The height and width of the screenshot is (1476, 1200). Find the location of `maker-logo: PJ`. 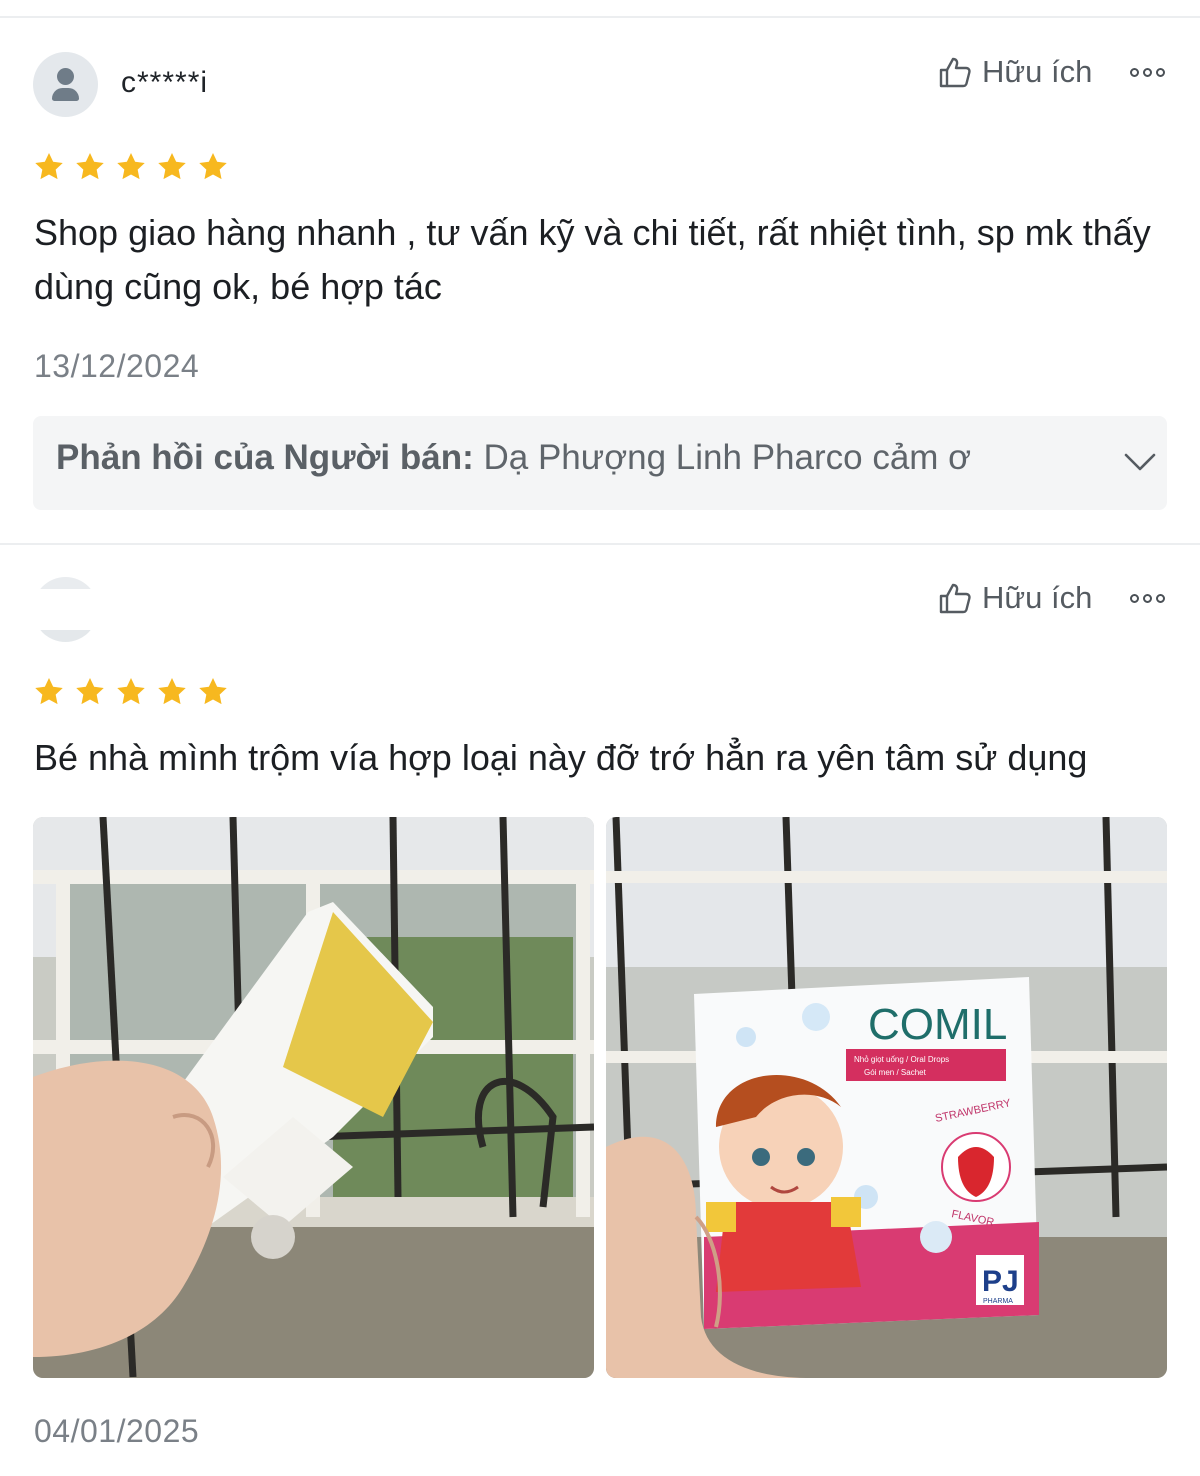

maker-logo: PJ is located at coordinates (1000, 1281).